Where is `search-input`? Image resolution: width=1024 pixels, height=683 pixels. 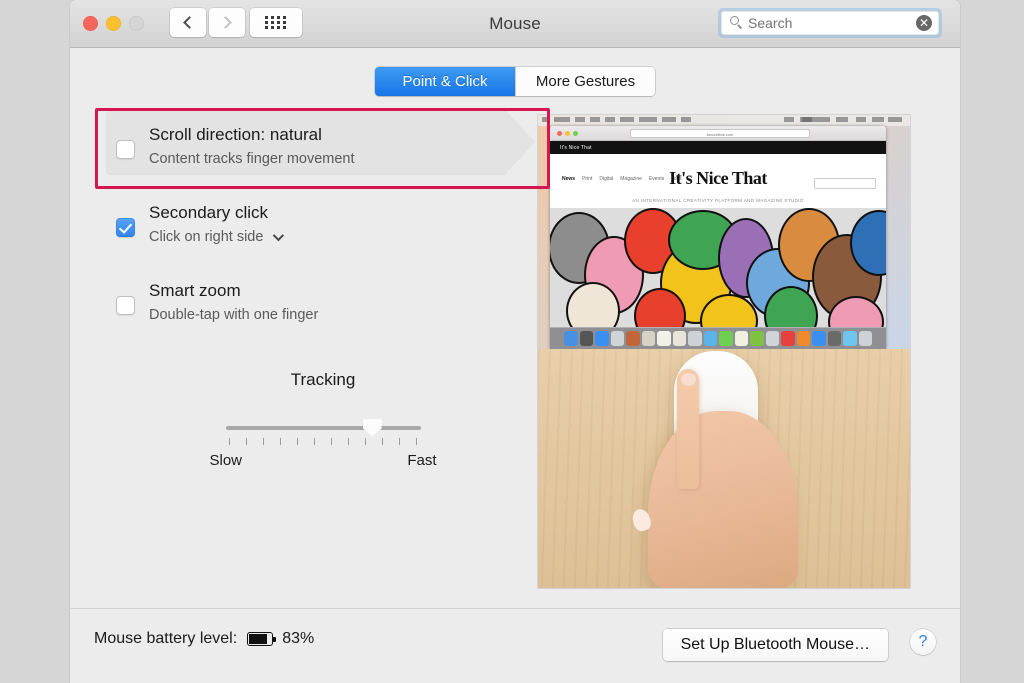 search-input is located at coordinates (823, 23).